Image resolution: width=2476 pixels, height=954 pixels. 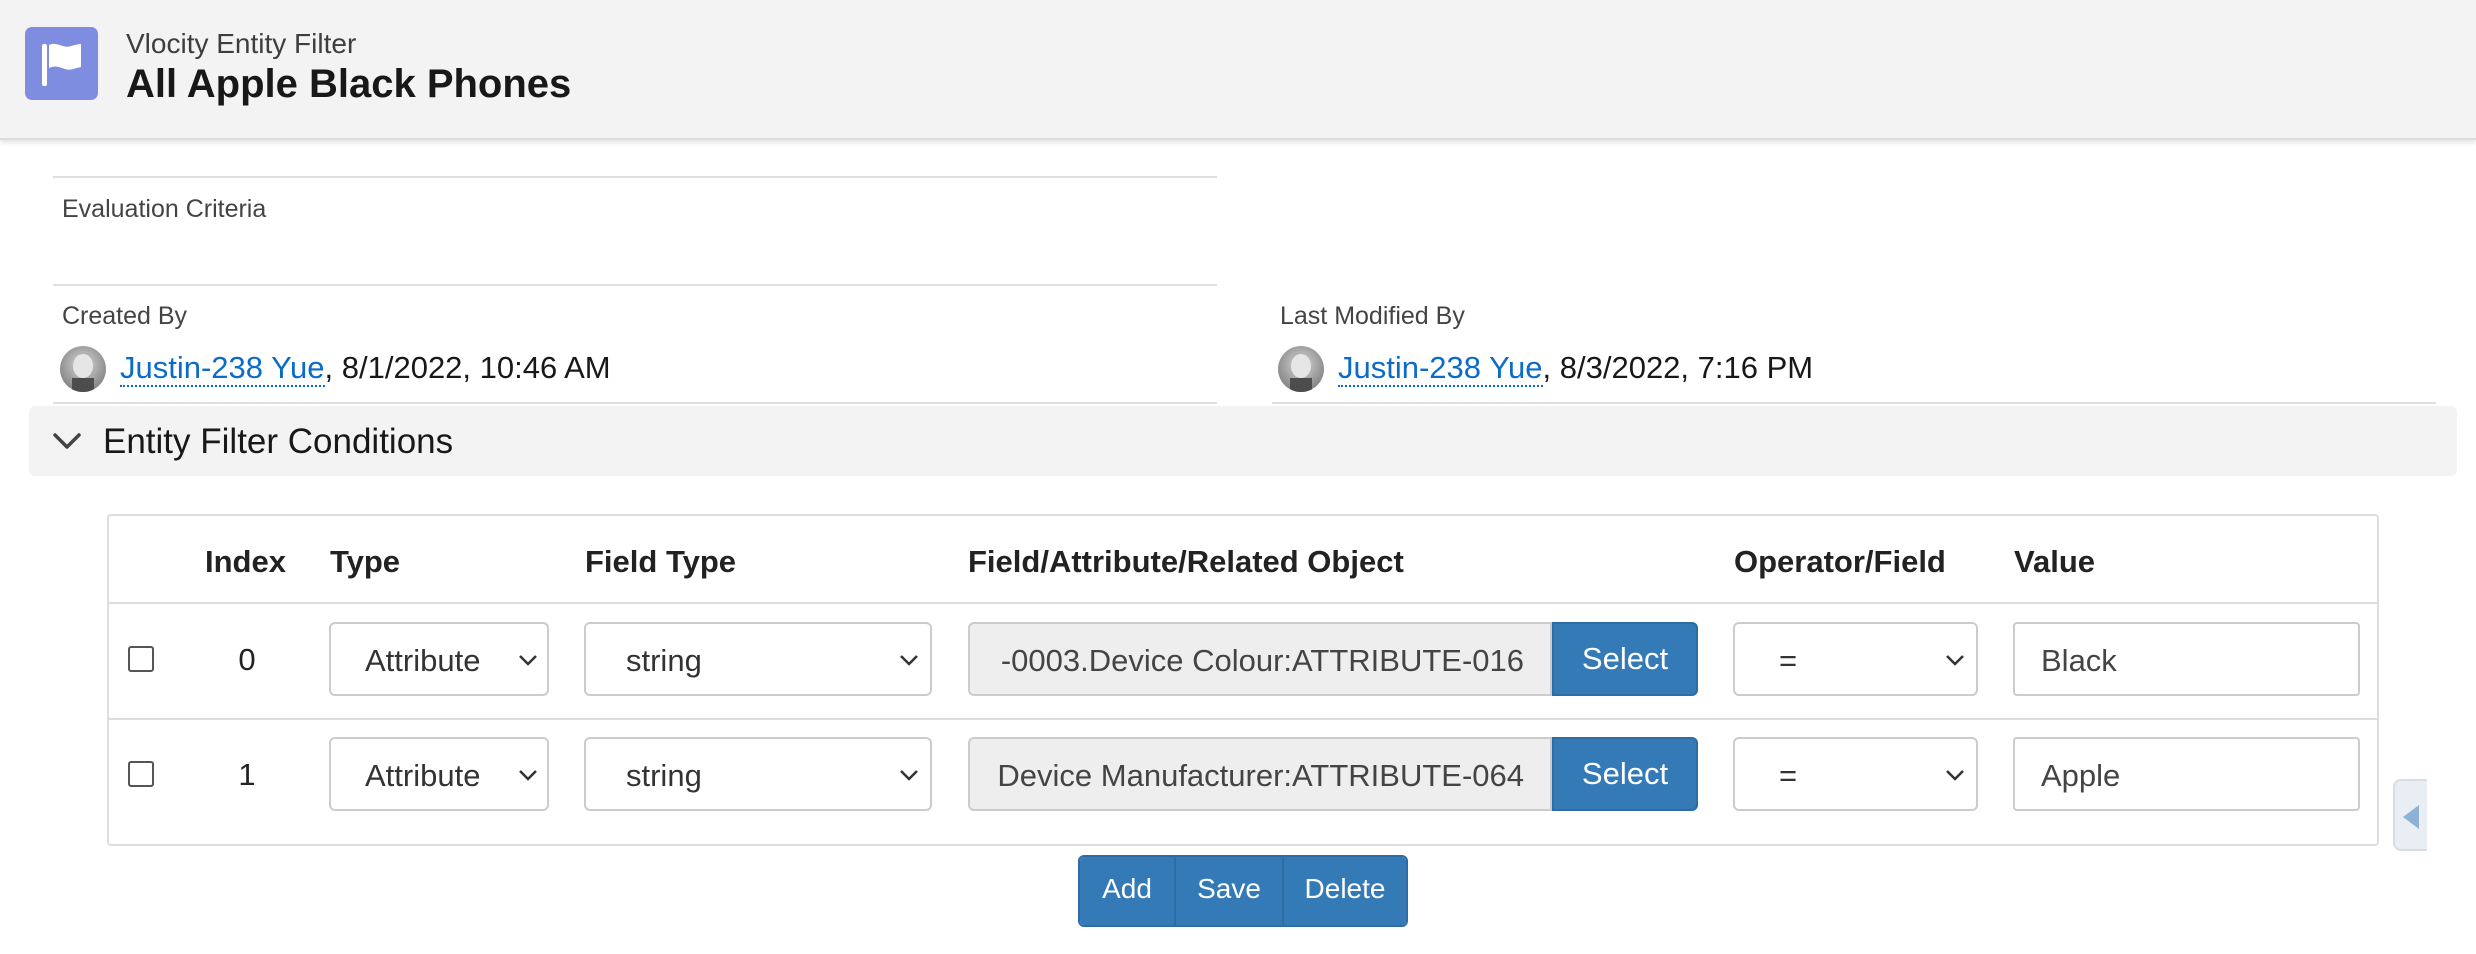 I want to click on column-header-value: Value, so click(x=2054, y=561).